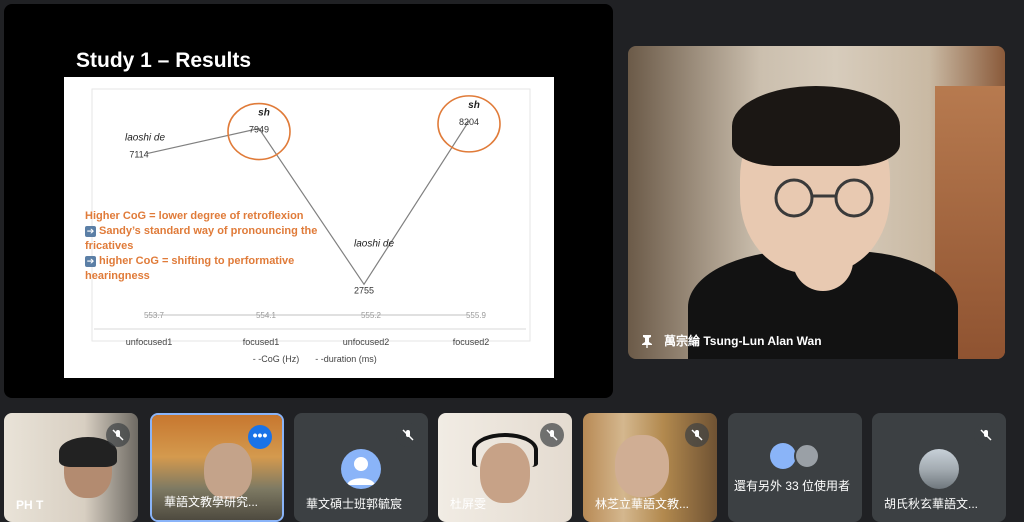 The image size is (1024, 522). What do you see at coordinates (261, 342) in the screenshot?
I see `x-tick-label: focused1` at bounding box center [261, 342].